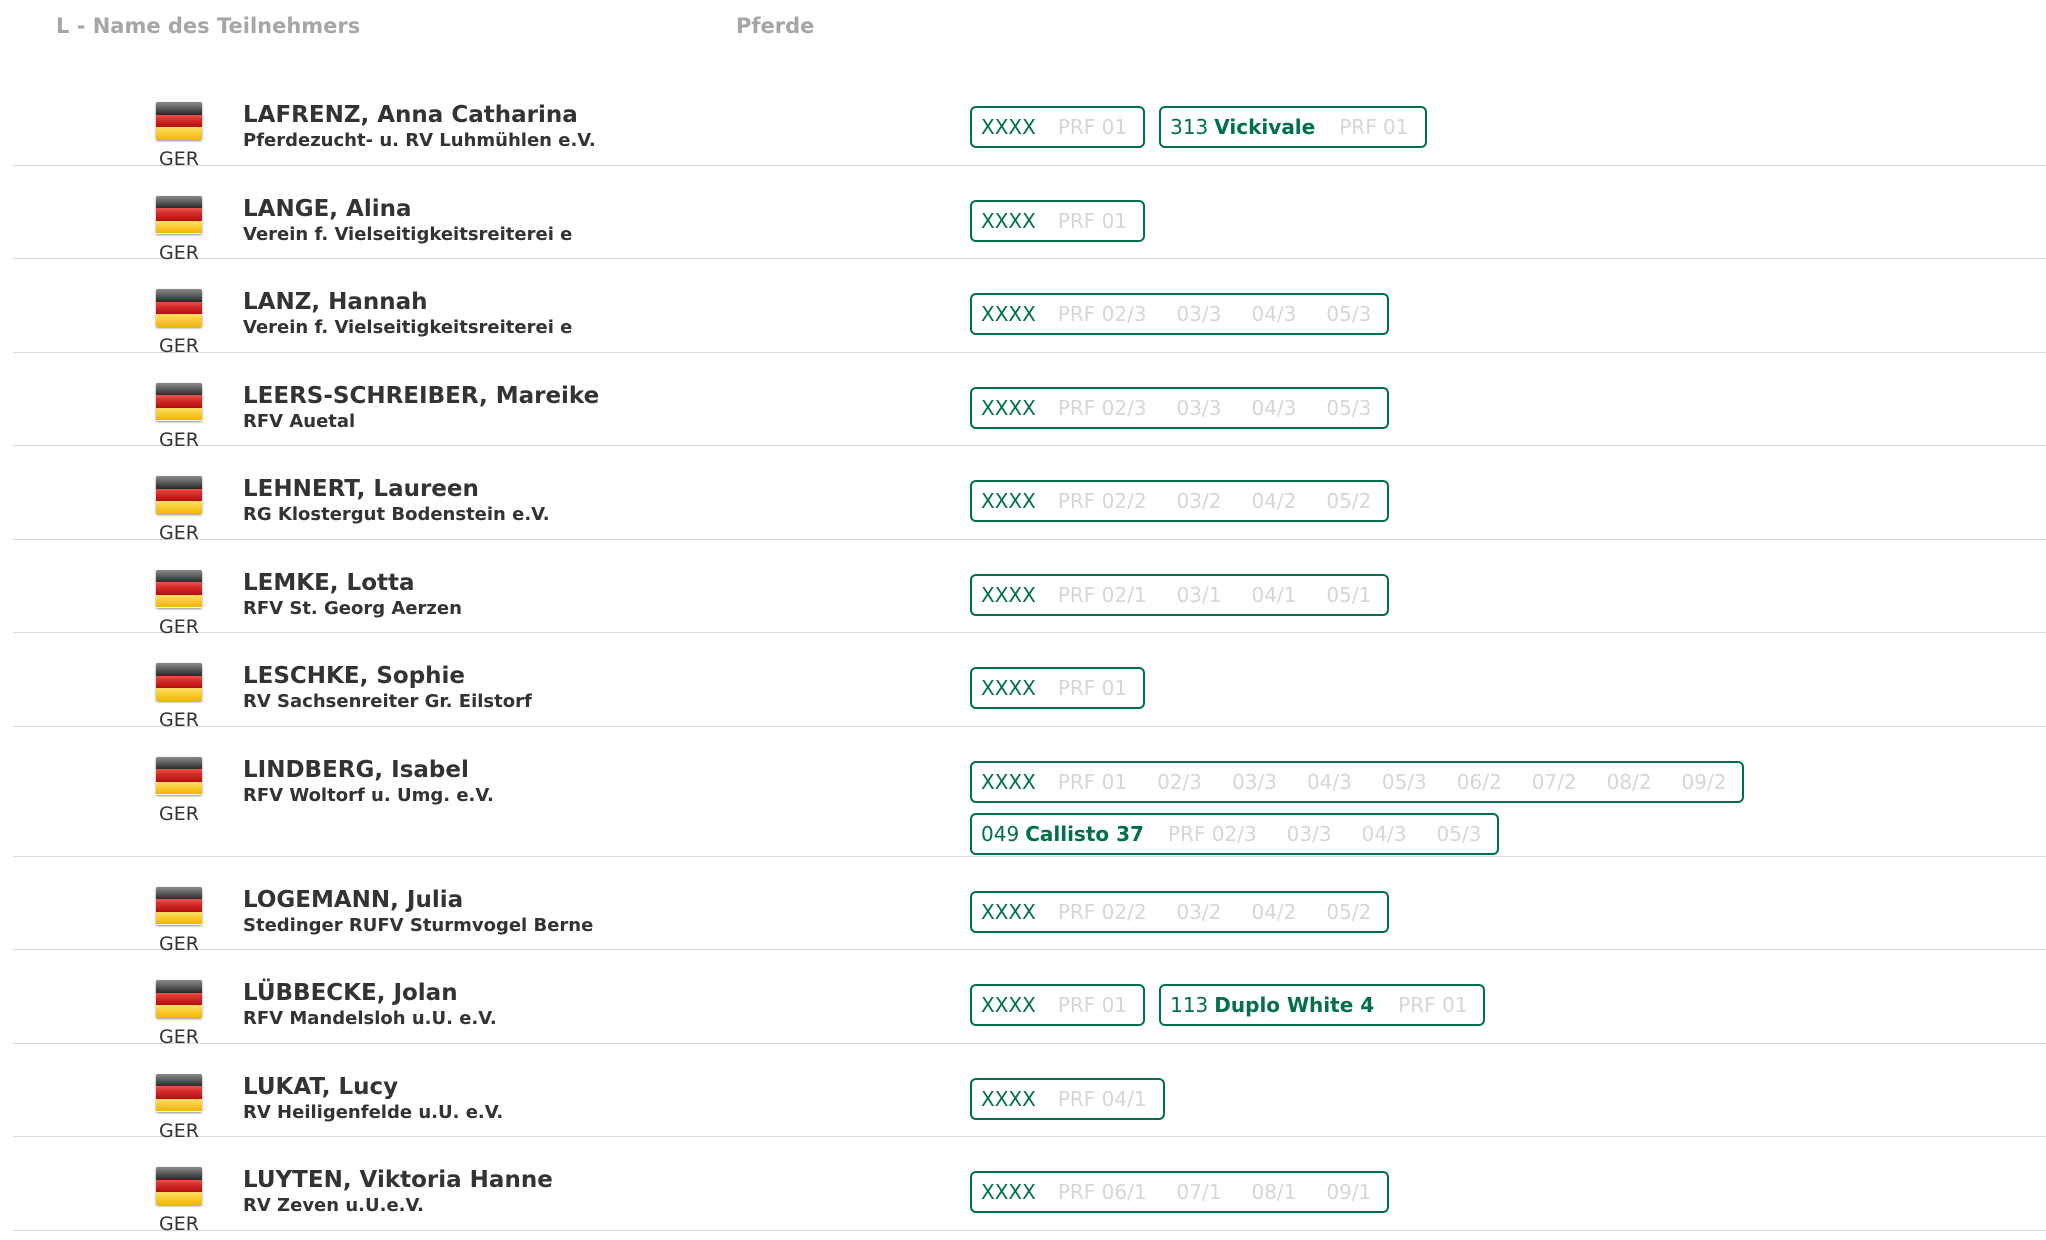 This screenshot has height=1240, width=2046. I want to click on horse-entry-pill: XXXX PRF 04/1, so click(1067, 1098).